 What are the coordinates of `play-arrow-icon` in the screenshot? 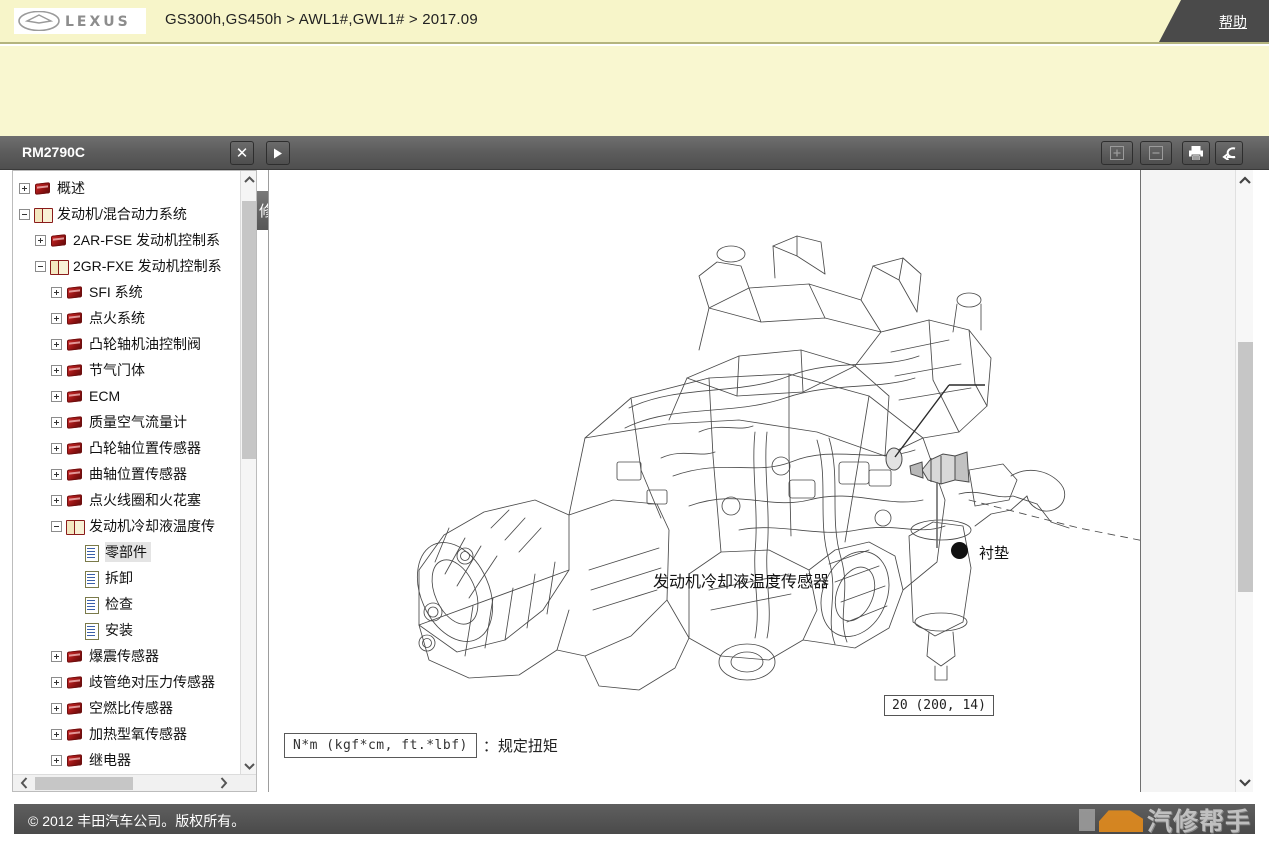 It's located at (278, 153).